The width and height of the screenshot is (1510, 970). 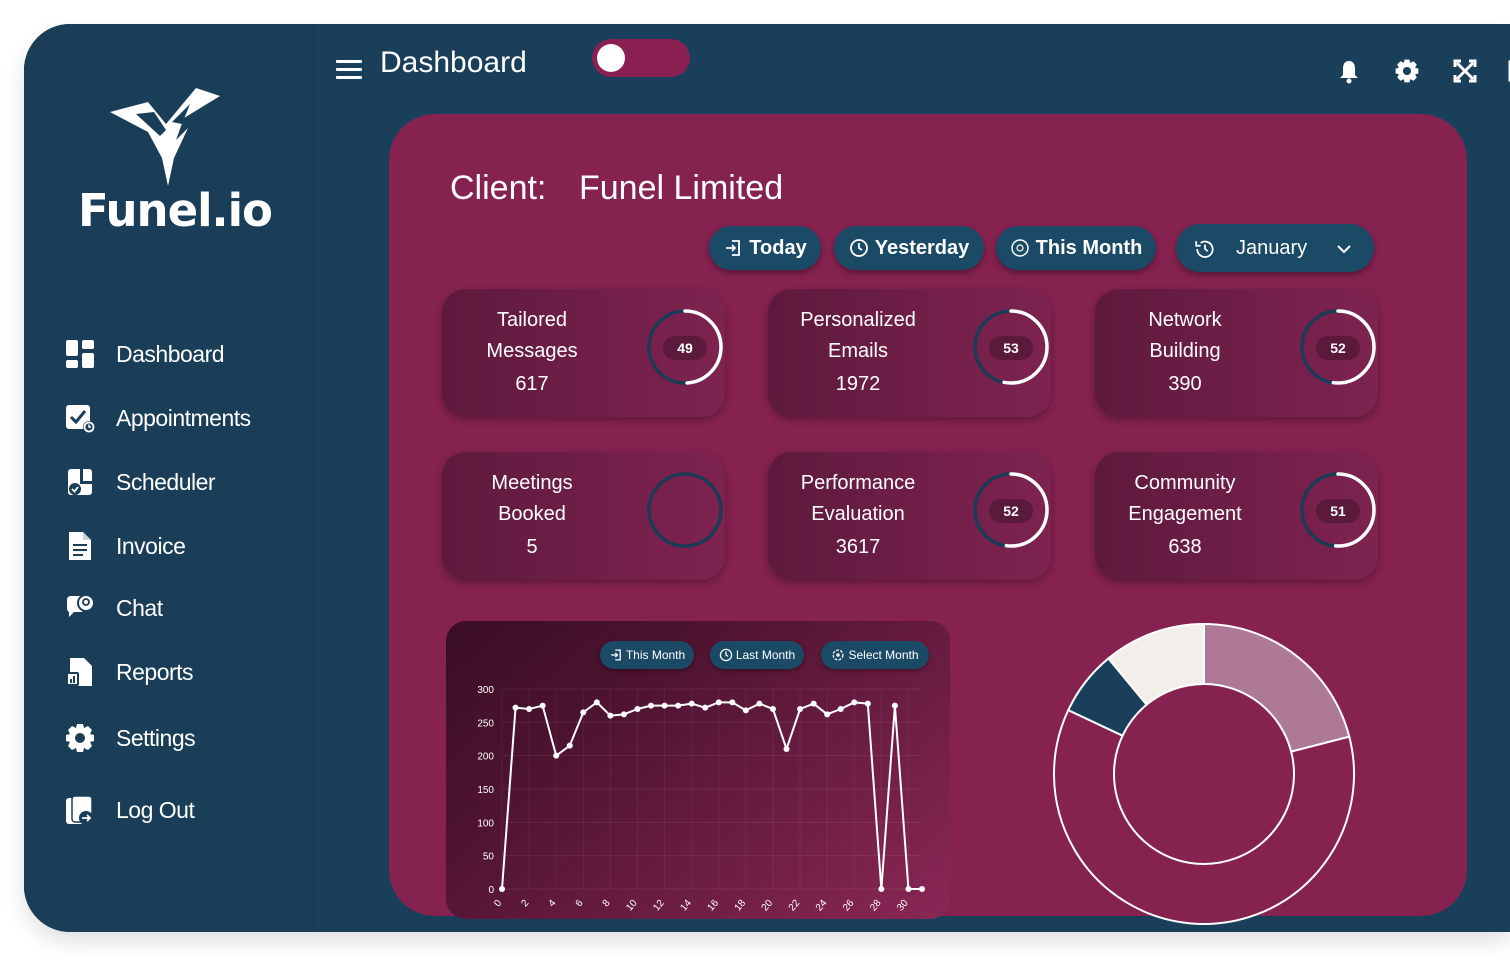 What do you see at coordinates (498, 904) in the screenshot?
I see `x-tick-label: 0` at bounding box center [498, 904].